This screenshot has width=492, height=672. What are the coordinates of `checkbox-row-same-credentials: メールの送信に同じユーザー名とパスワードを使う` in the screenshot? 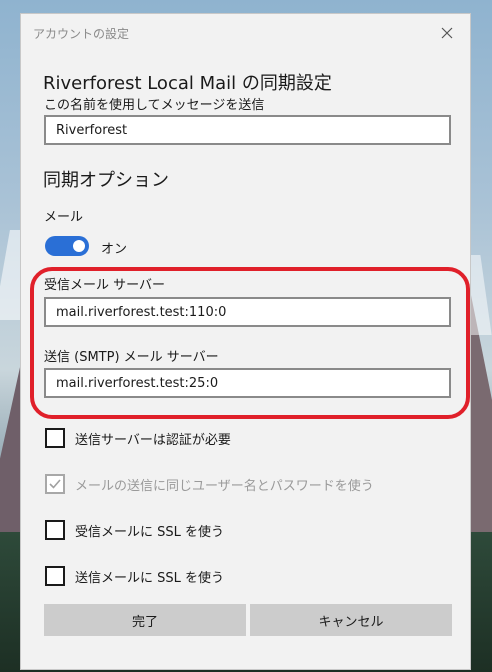 It's located at (209, 484).